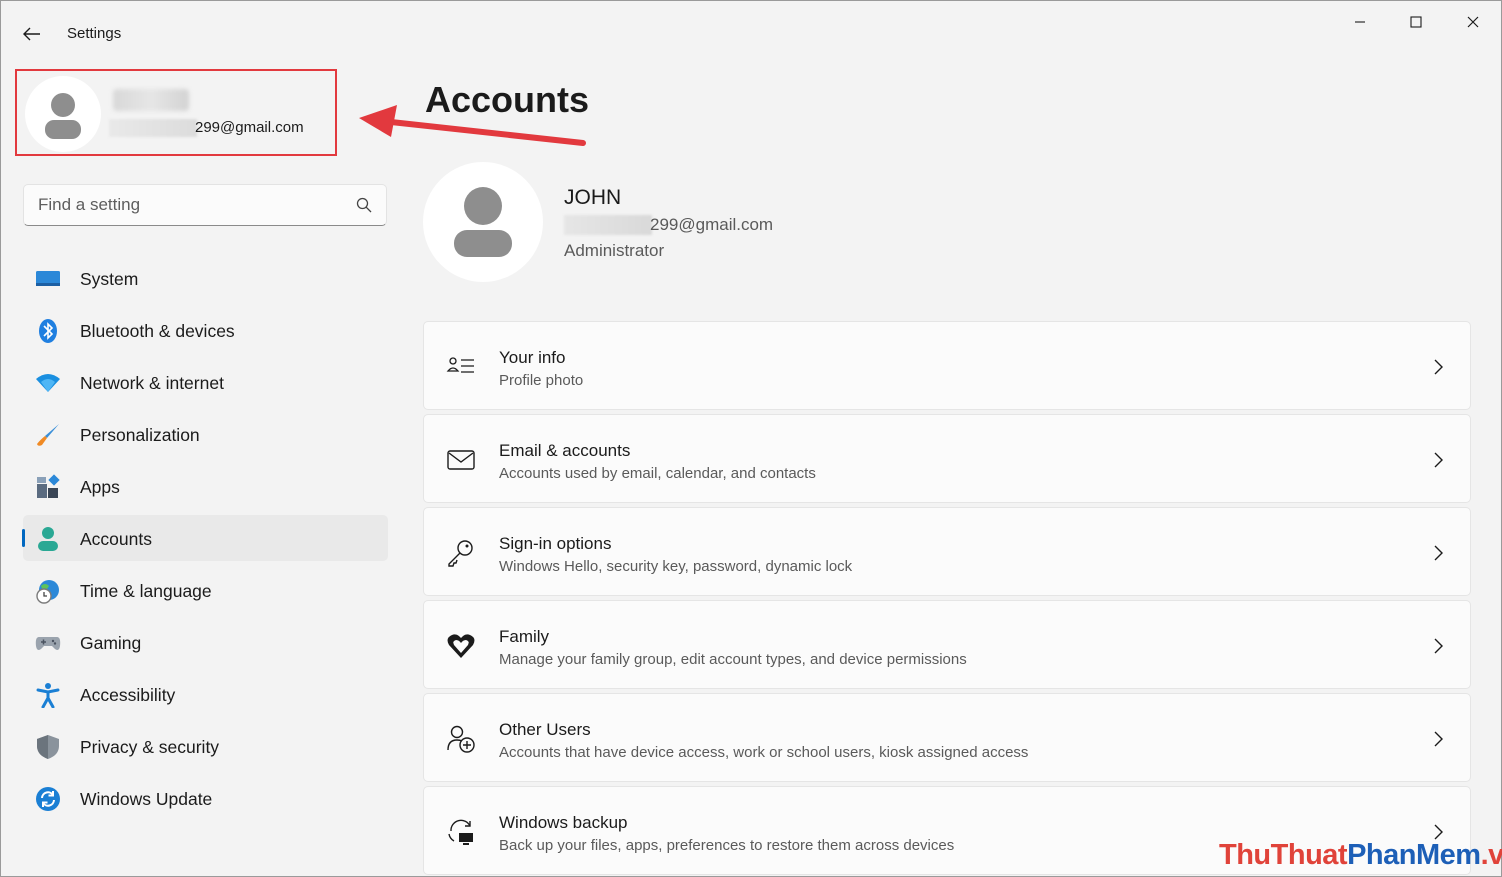  What do you see at coordinates (460, 365) in the screenshot?
I see `contact-card-icon` at bounding box center [460, 365].